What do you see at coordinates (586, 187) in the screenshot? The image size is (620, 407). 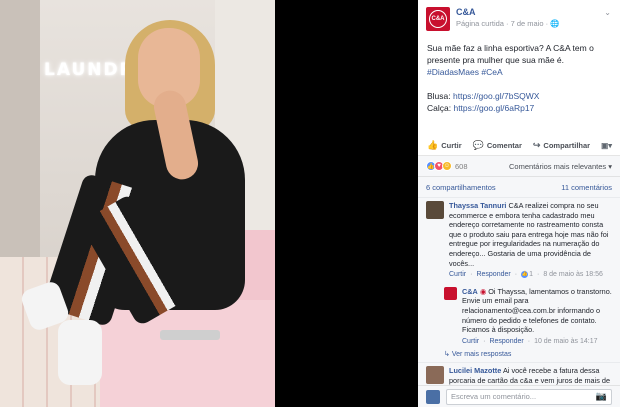 I see `comments-count-link: 11 comentários` at bounding box center [586, 187].